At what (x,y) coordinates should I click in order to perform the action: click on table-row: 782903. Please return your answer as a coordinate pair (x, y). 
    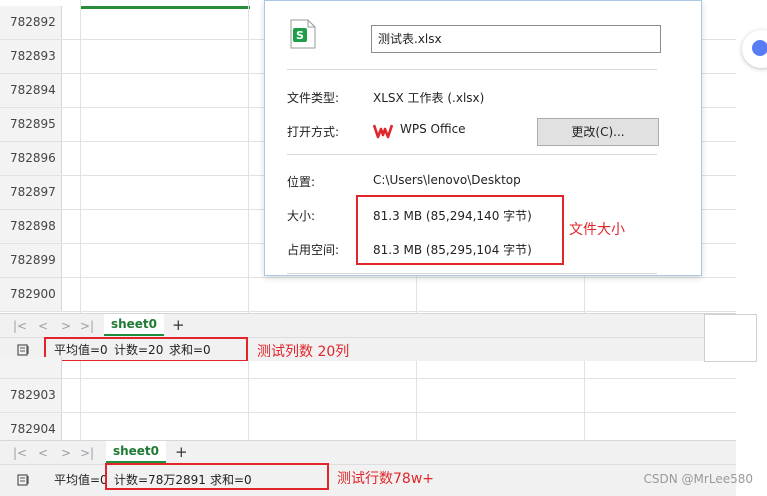
    Looking at the image, I should click on (368, 396).